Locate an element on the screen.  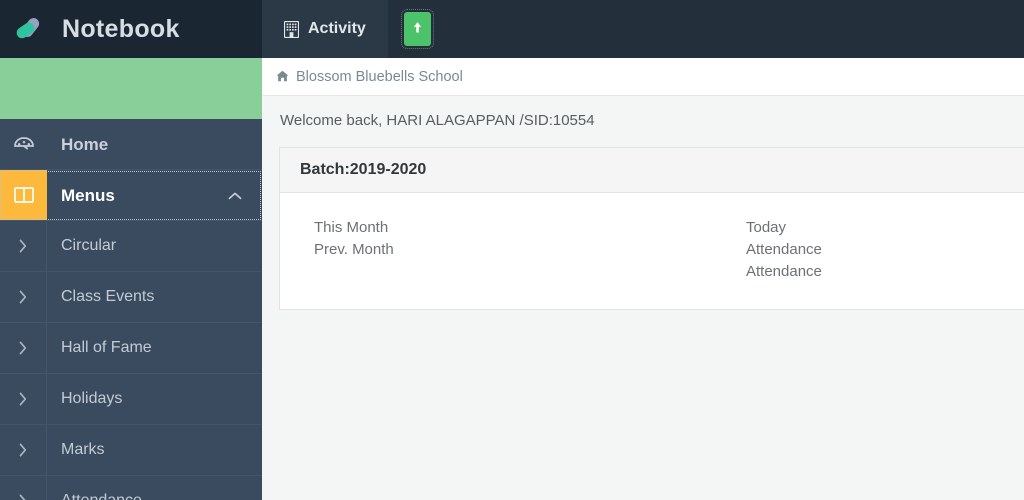
stat-prev-month: Prev. Month is located at coordinates (354, 249).